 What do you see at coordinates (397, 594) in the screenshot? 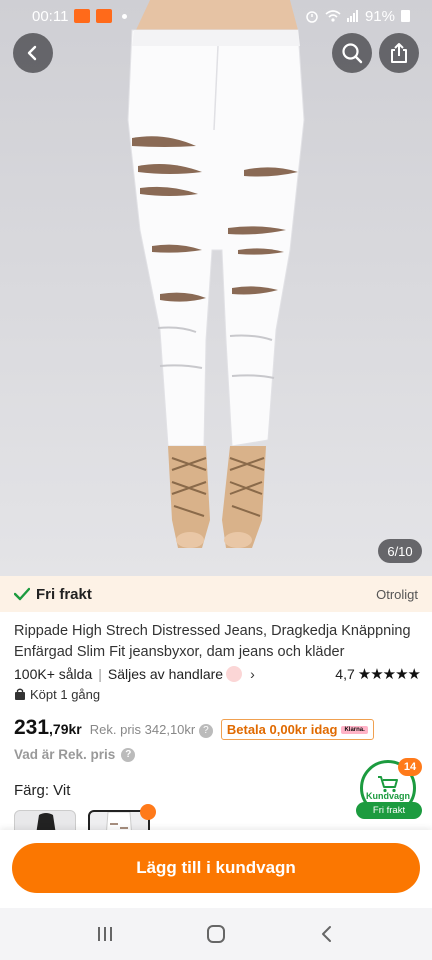
I see `shipping-right-text: Otroligt` at bounding box center [397, 594].